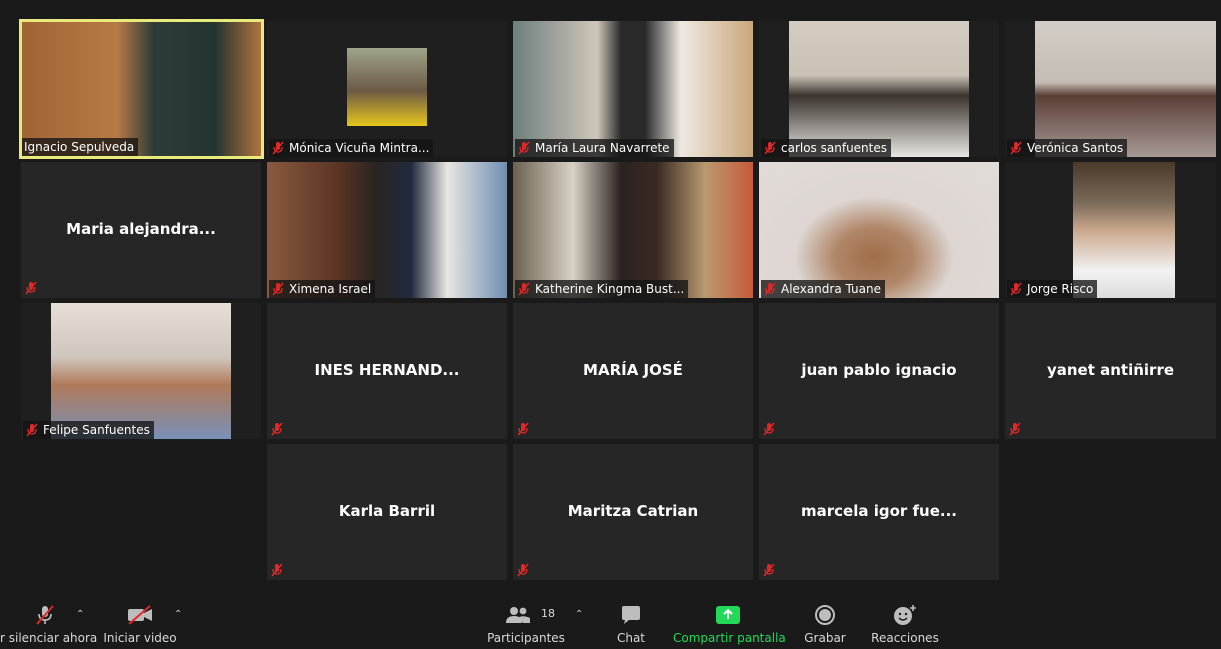 The width and height of the screenshot is (1221, 649). What do you see at coordinates (631, 638) in the screenshot?
I see `chat-label: Chat` at bounding box center [631, 638].